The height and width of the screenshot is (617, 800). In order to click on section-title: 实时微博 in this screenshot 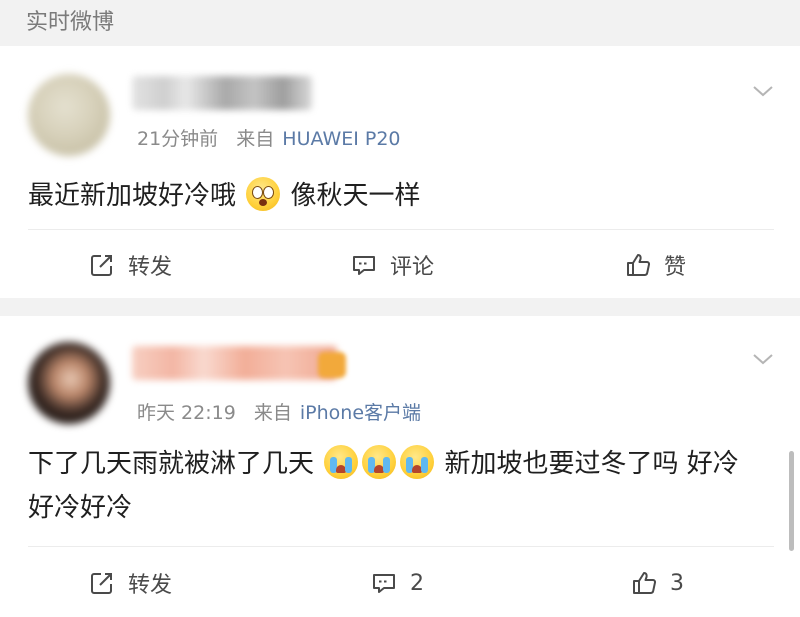, I will do `click(70, 22)`.